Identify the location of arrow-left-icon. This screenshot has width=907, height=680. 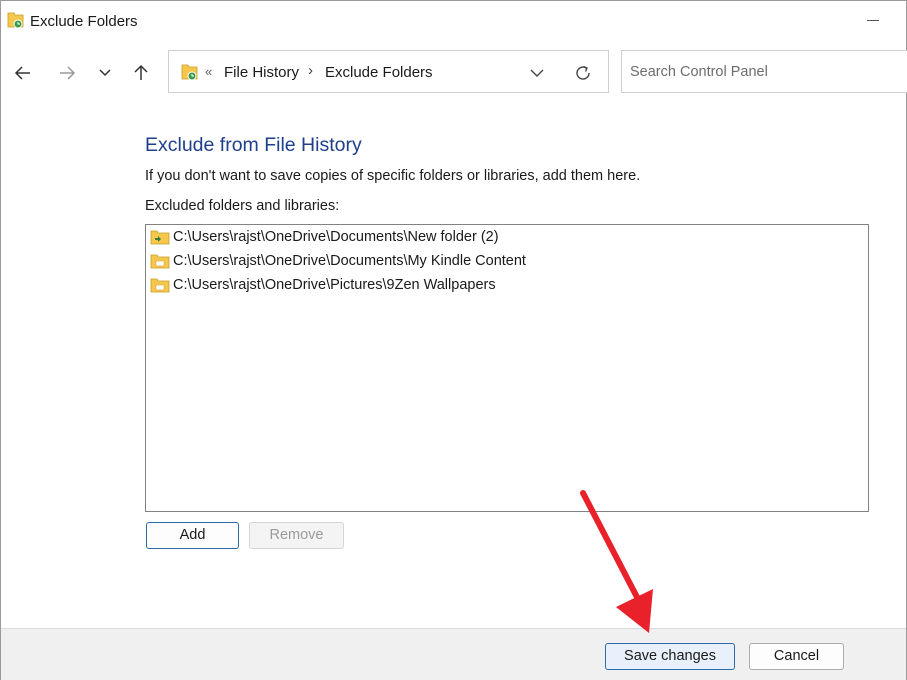
(22, 73).